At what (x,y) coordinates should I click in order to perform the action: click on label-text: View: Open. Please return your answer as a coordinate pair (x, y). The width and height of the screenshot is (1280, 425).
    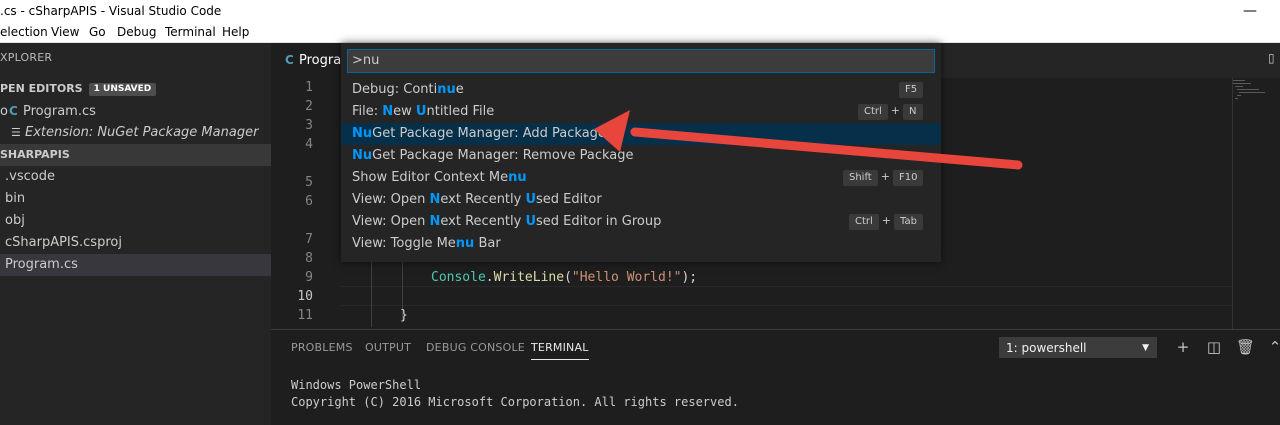
    Looking at the image, I should click on (391, 221).